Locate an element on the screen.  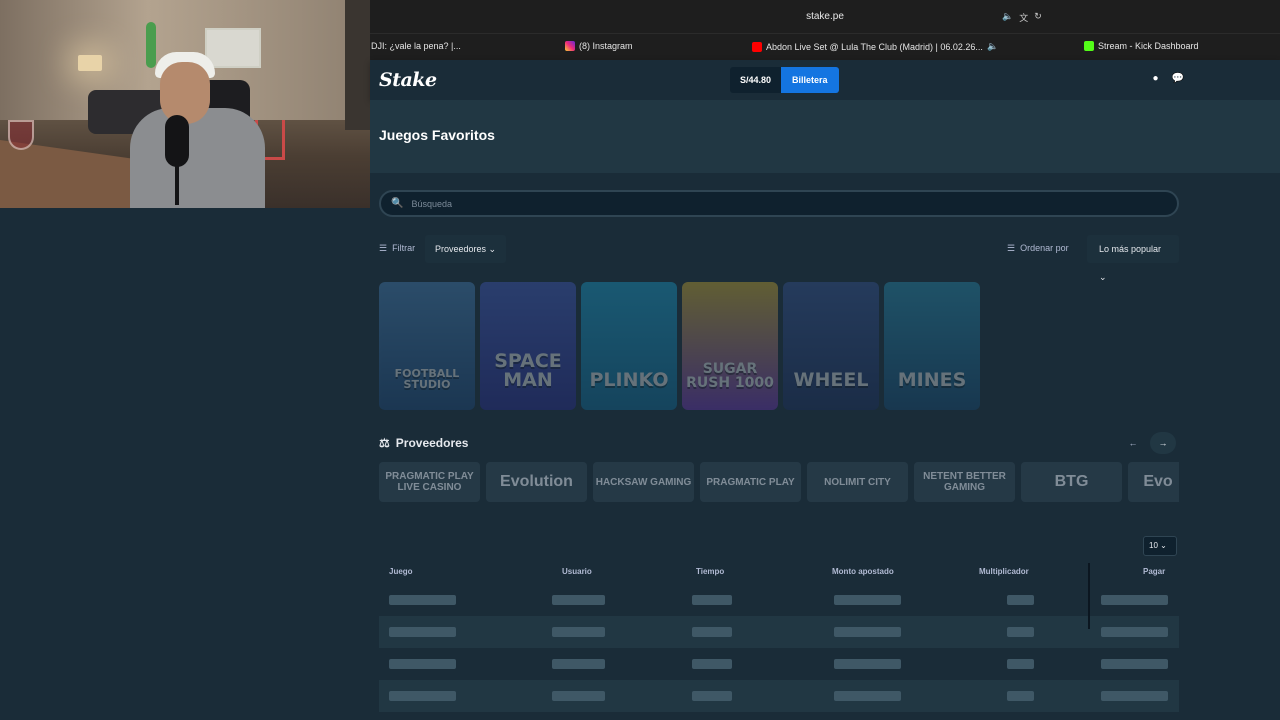
search-input is located at coordinates (761, 203).